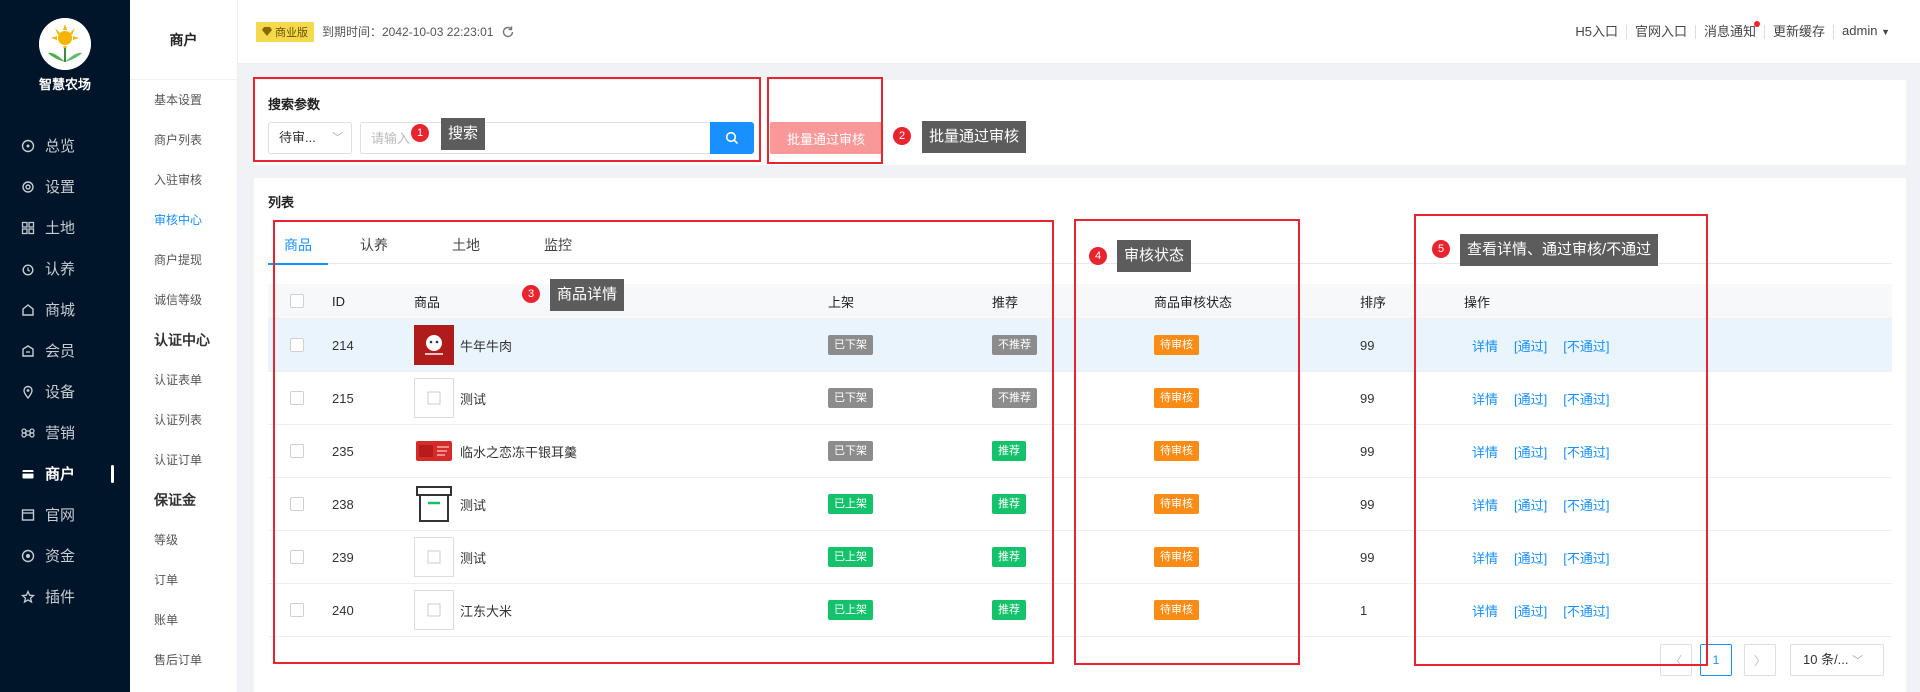 This screenshot has width=1920, height=692. What do you see at coordinates (183, 260) in the screenshot?
I see `submenu-item: 商户提现` at bounding box center [183, 260].